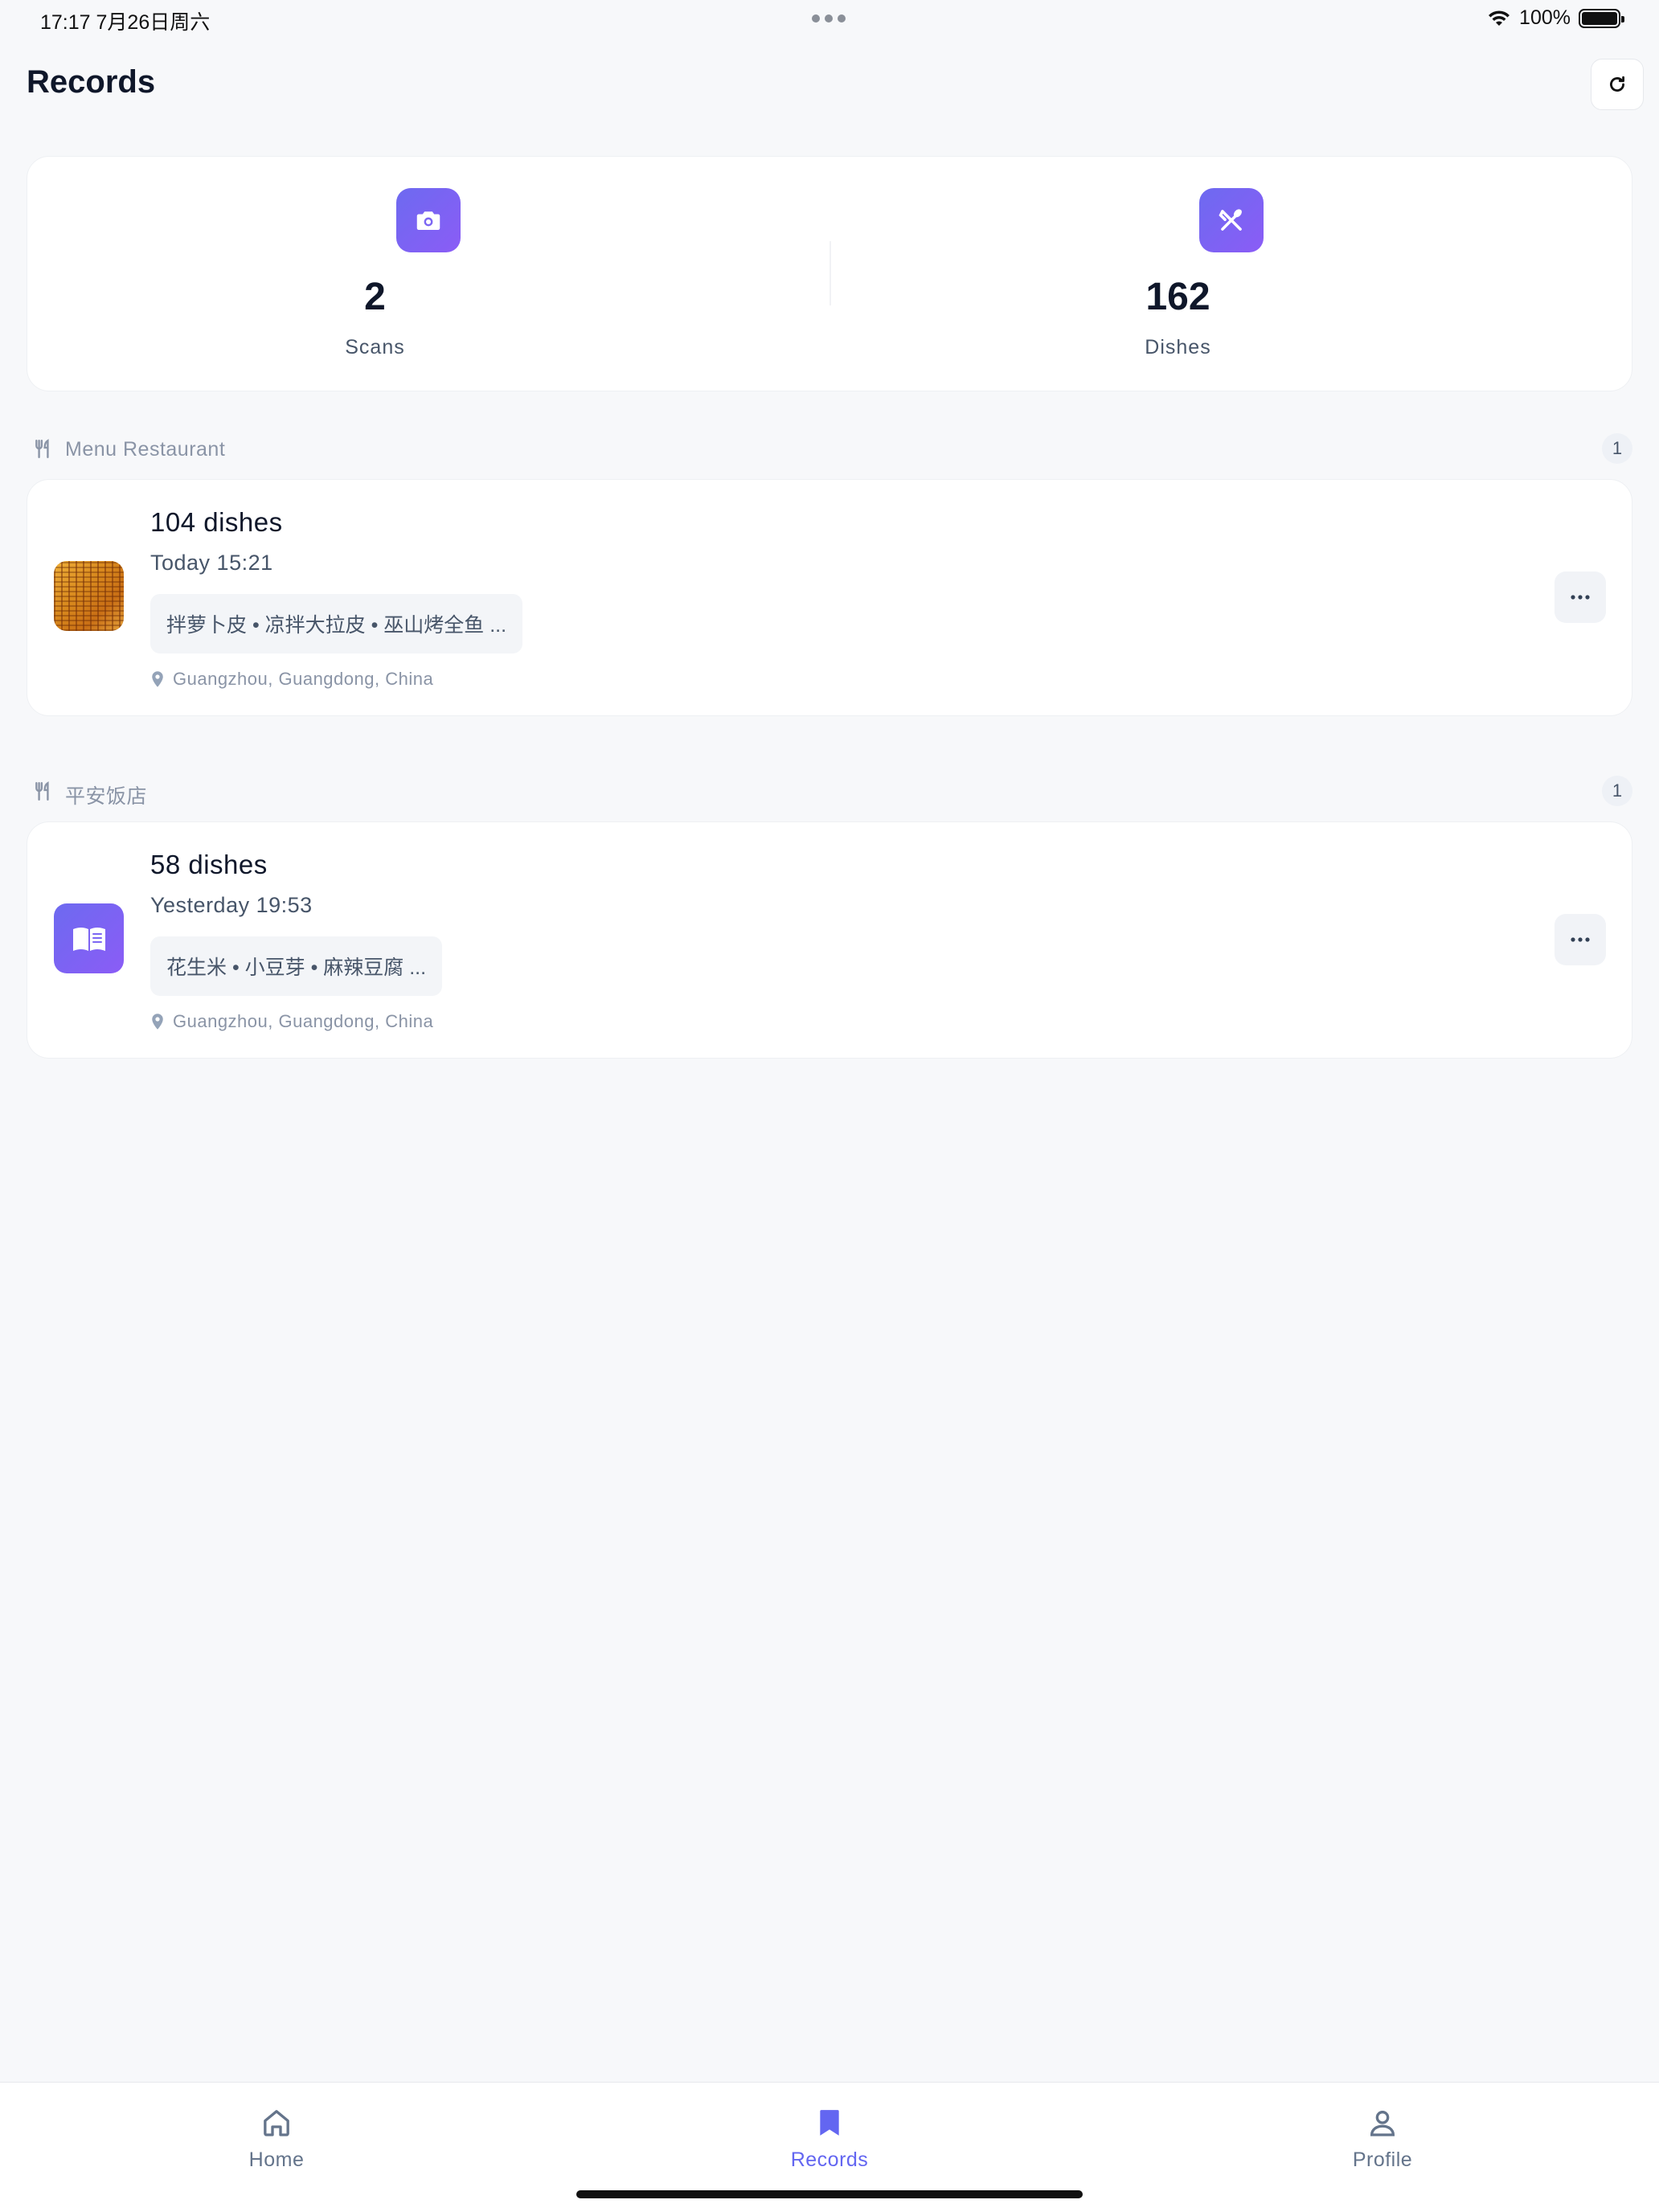 Image resolution: width=1659 pixels, height=2212 pixels. I want to click on book-icon-thumbnail, so click(89, 938).